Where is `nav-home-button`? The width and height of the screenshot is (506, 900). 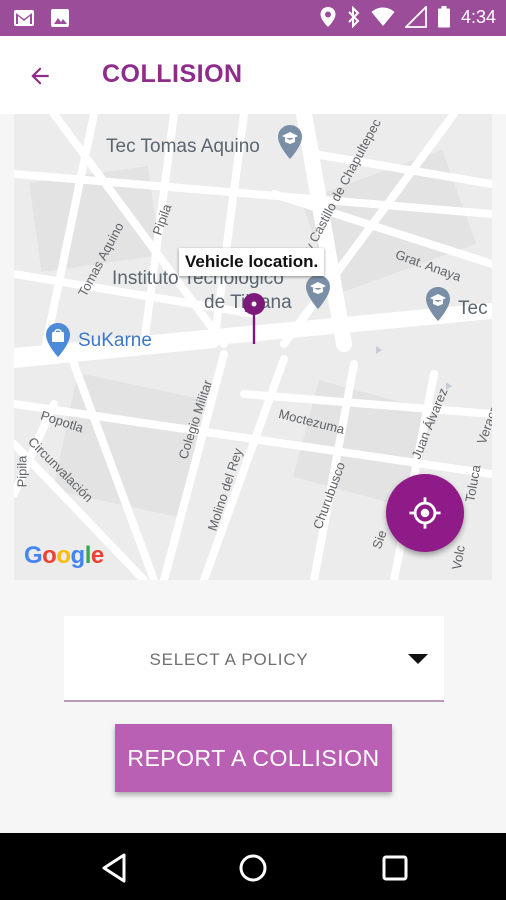
nav-home-button is located at coordinates (253, 868).